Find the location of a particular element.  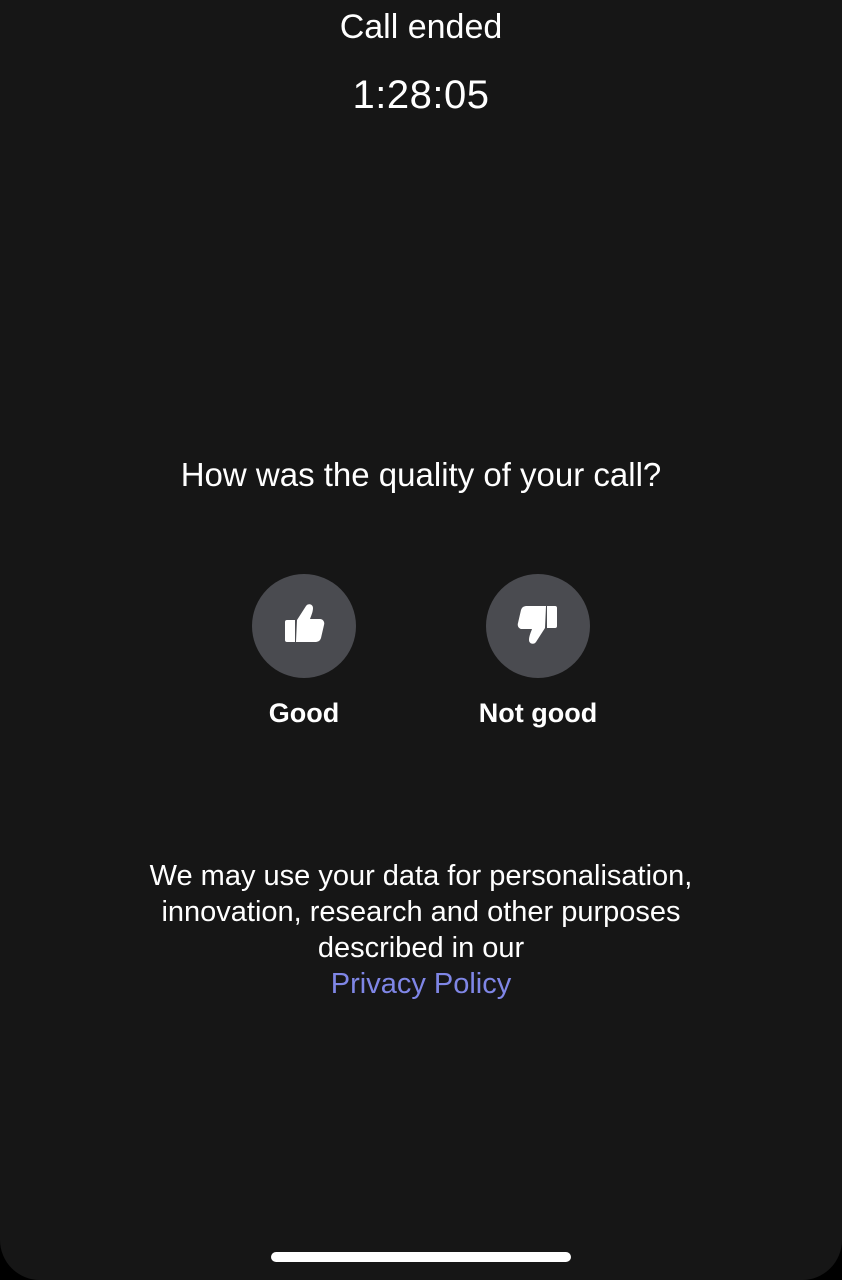

thumbs-up-icon is located at coordinates (304, 626).